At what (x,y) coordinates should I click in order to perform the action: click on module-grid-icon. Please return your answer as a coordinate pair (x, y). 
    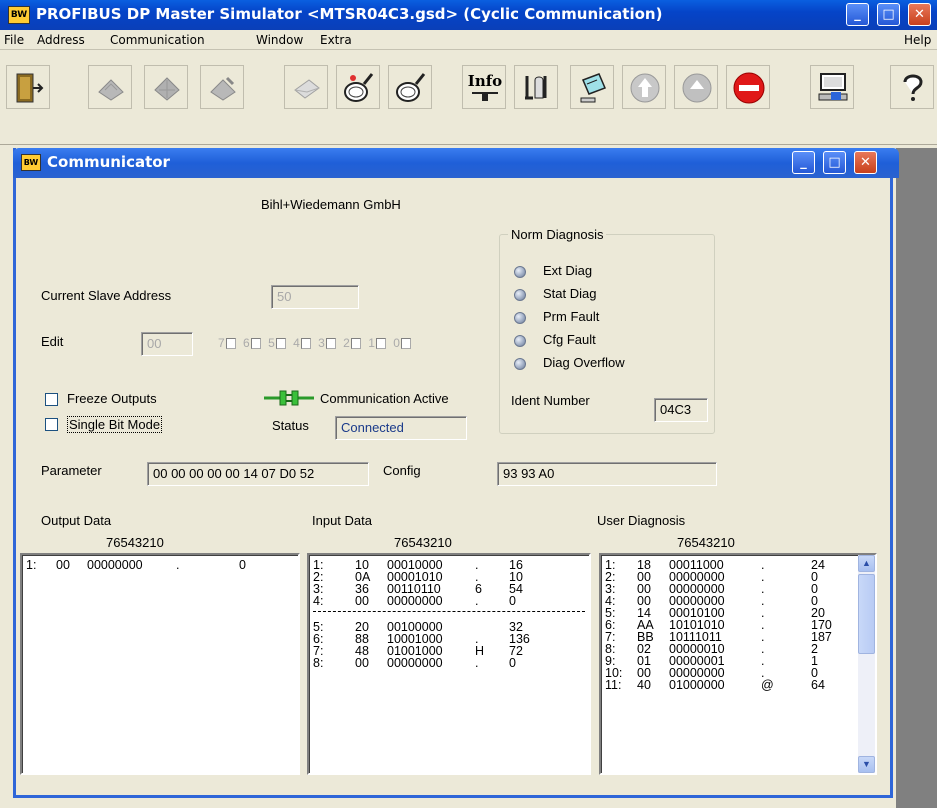
    Looking at the image, I should click on (167, 89).